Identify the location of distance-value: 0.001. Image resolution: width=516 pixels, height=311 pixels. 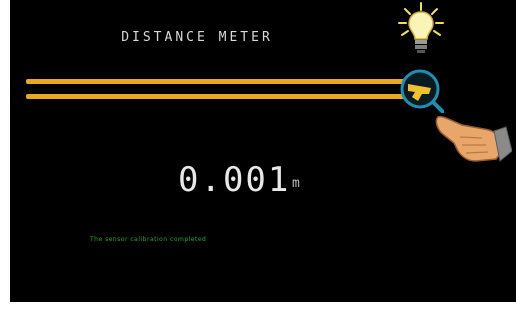
(234, 180).